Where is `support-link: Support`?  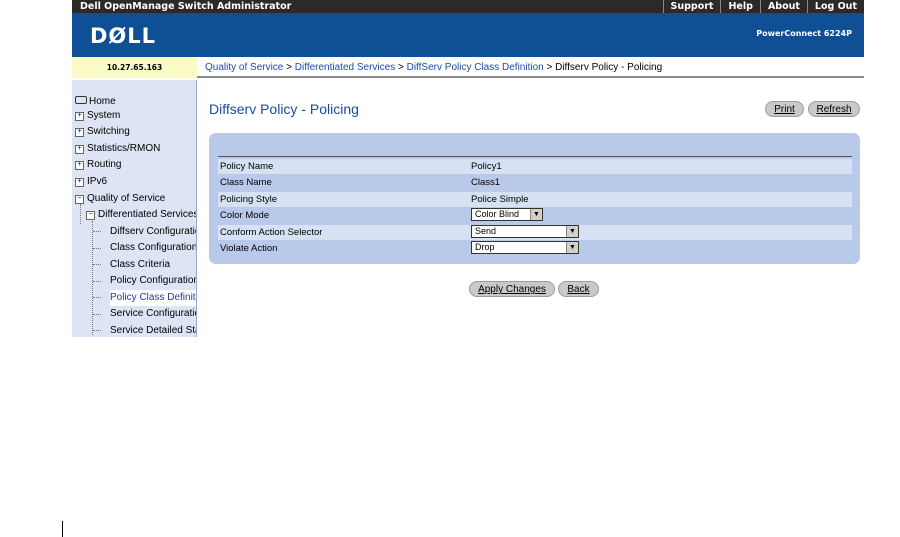 support-link: Support is located at coordinates (691, 6).